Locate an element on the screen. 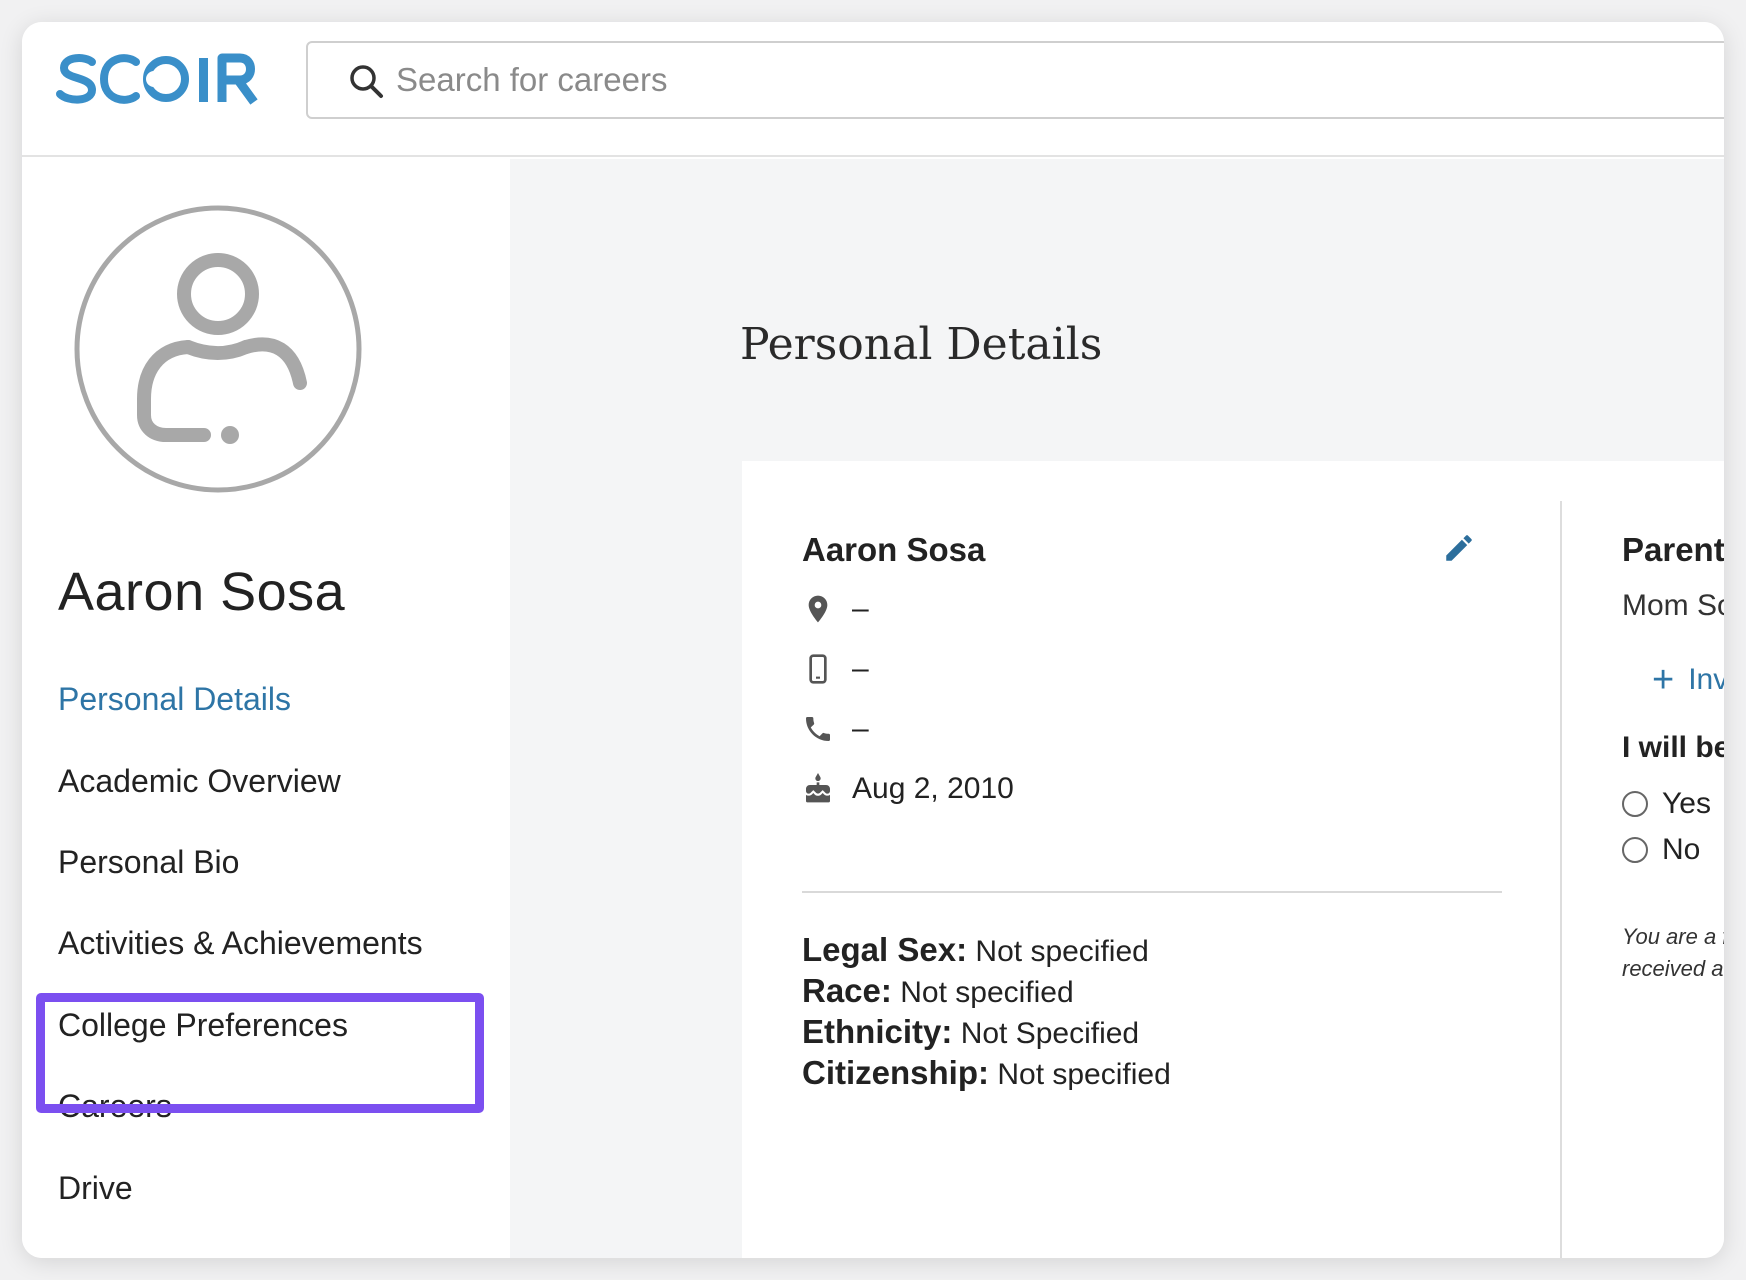  mobile-row: – is located at coordinates (835, 669).